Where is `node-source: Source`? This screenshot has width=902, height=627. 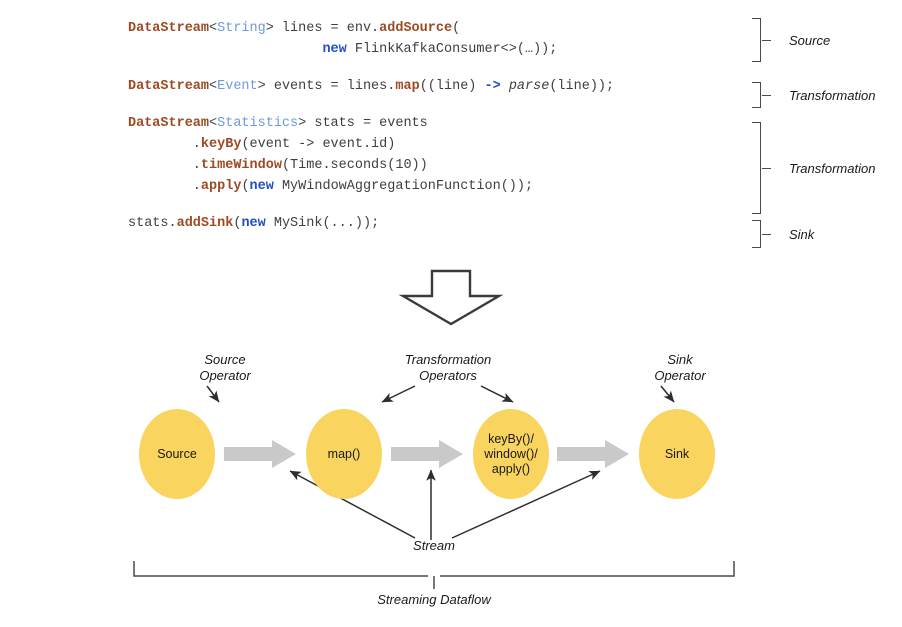 node-source: Source is located at coordinates (177, 454).